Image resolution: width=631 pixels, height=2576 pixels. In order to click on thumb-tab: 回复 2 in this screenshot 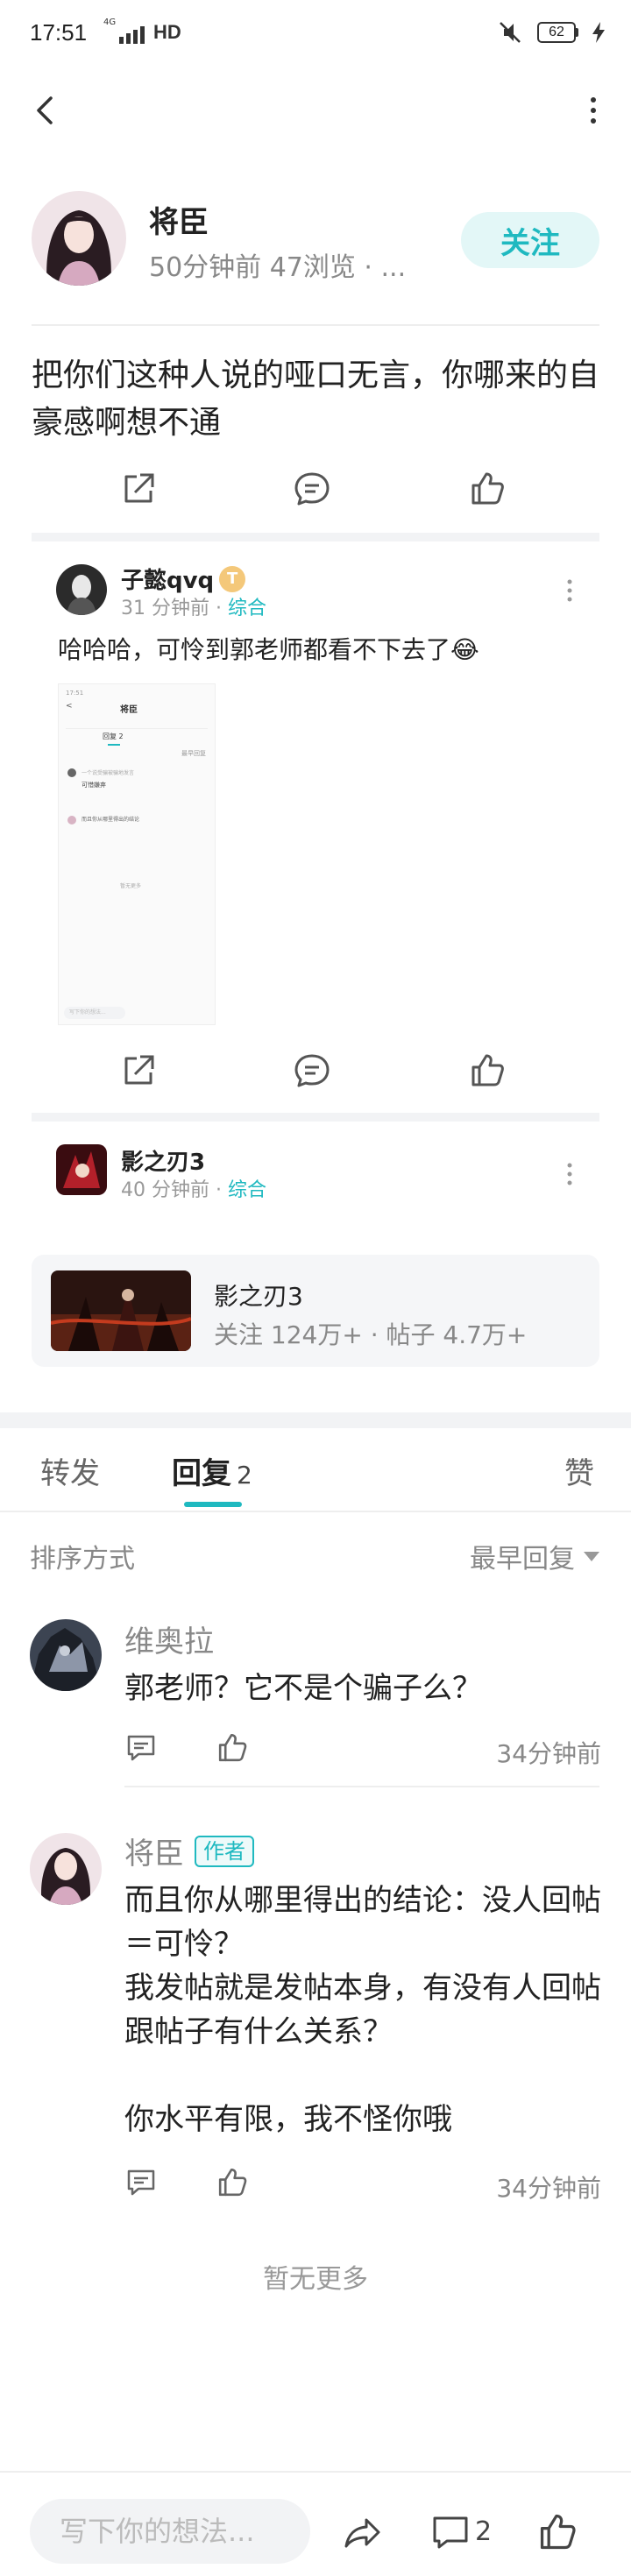, I will do `click(113, 736)`.